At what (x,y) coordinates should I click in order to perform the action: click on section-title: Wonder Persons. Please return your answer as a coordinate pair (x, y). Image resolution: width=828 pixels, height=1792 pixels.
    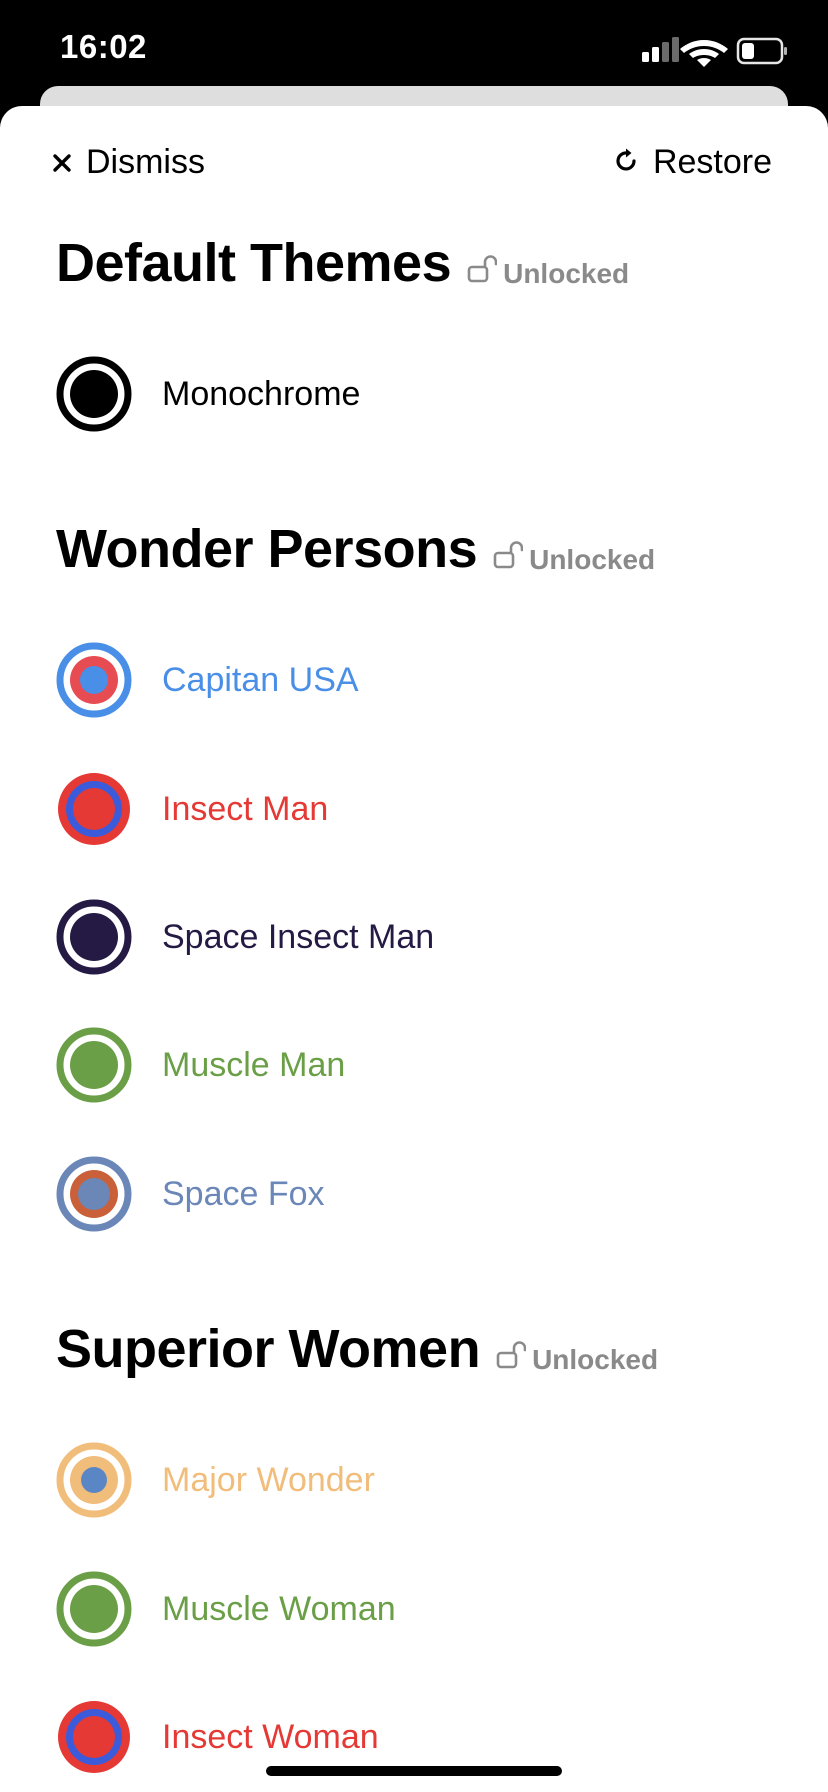
    Looking at the image, I should click on (267, 549).